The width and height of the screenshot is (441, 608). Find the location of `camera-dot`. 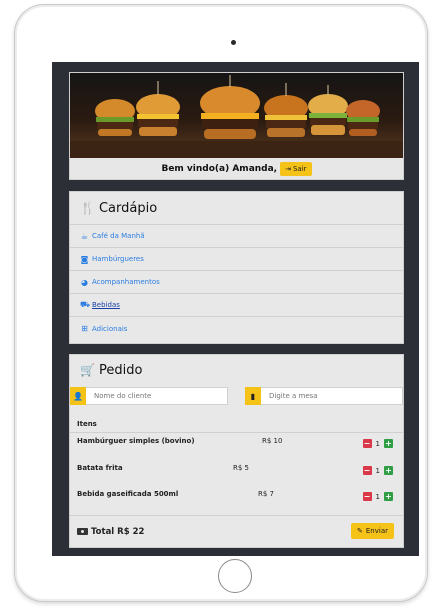

camera-dot is located at coordinates (233, 42).